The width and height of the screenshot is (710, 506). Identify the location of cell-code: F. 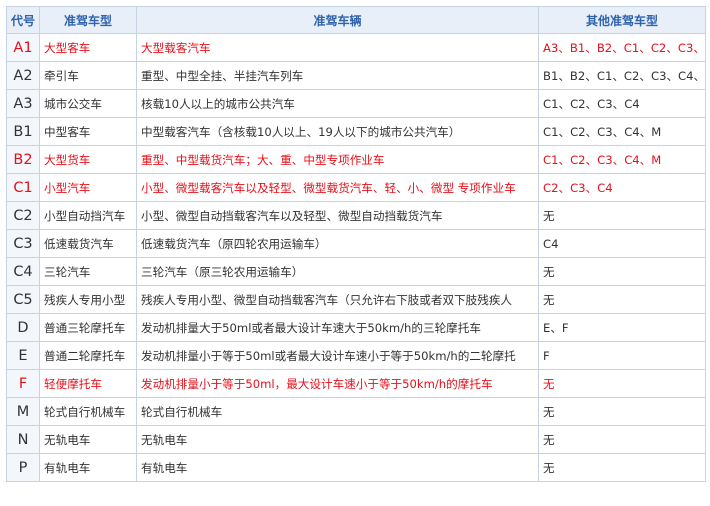
(23, 383).